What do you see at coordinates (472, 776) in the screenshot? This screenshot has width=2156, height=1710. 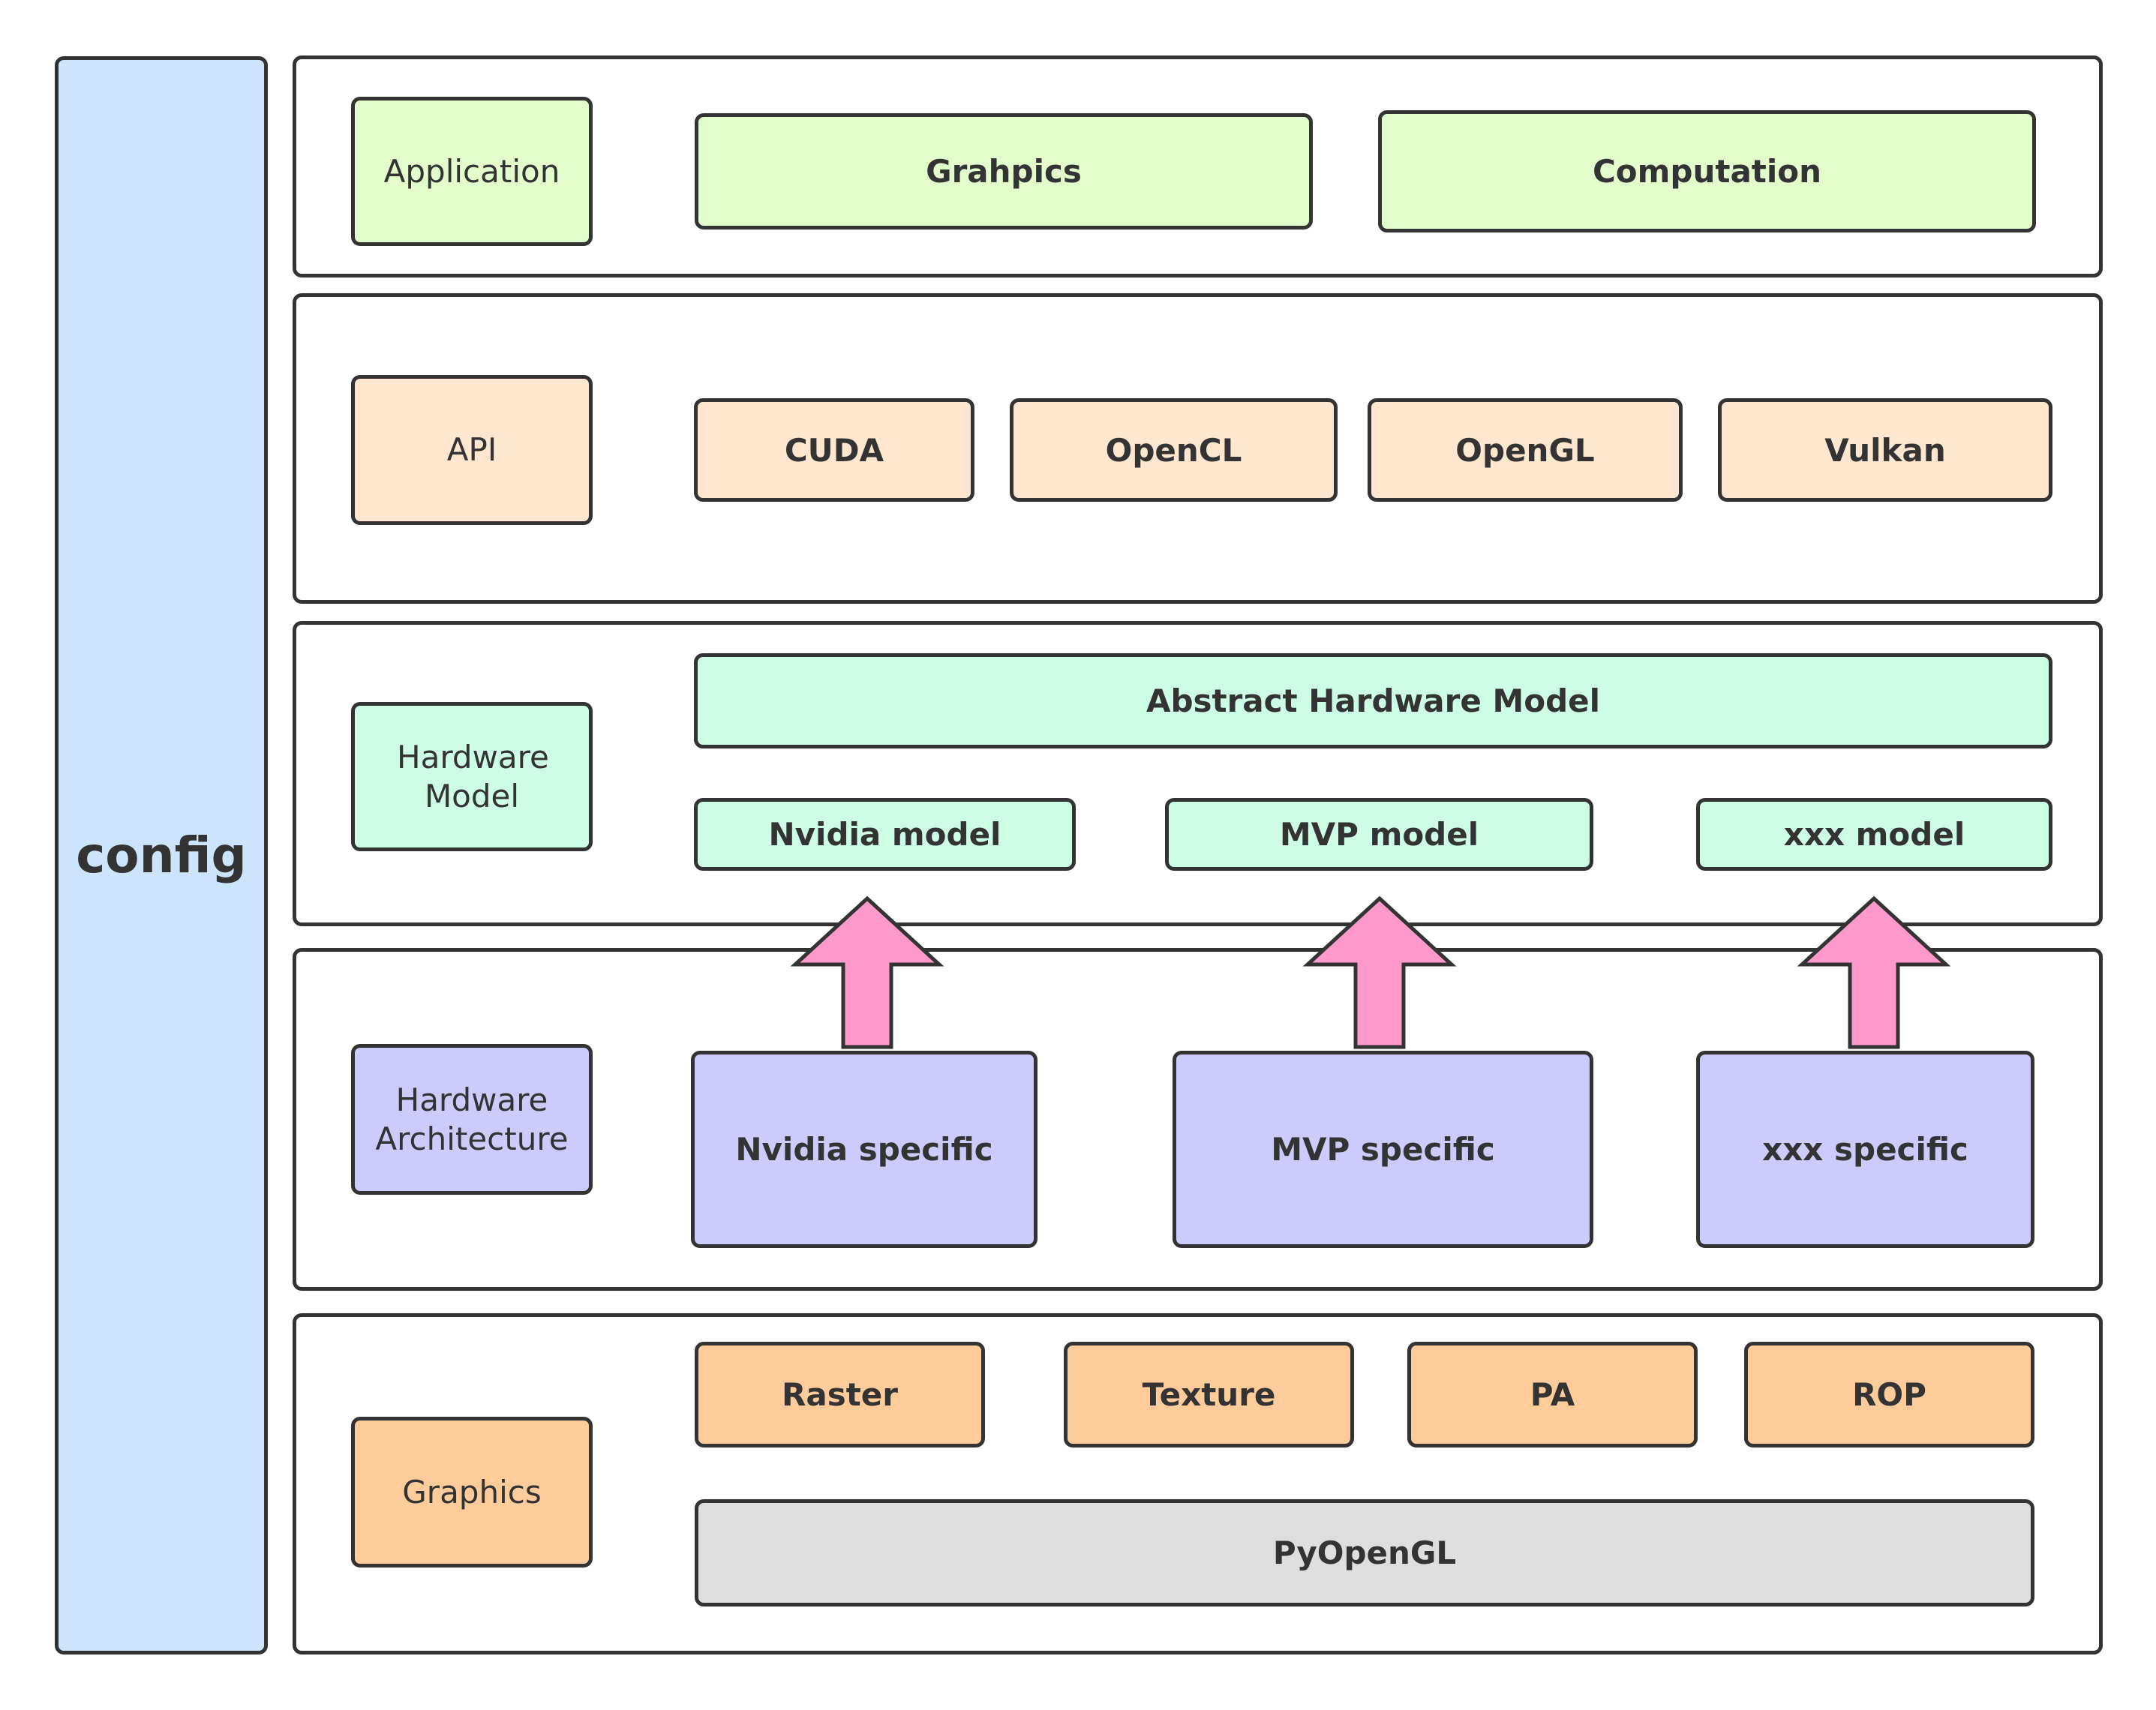 I see `hardware-model-layer-label: Hardware Model` at bounding box center [472, 776].